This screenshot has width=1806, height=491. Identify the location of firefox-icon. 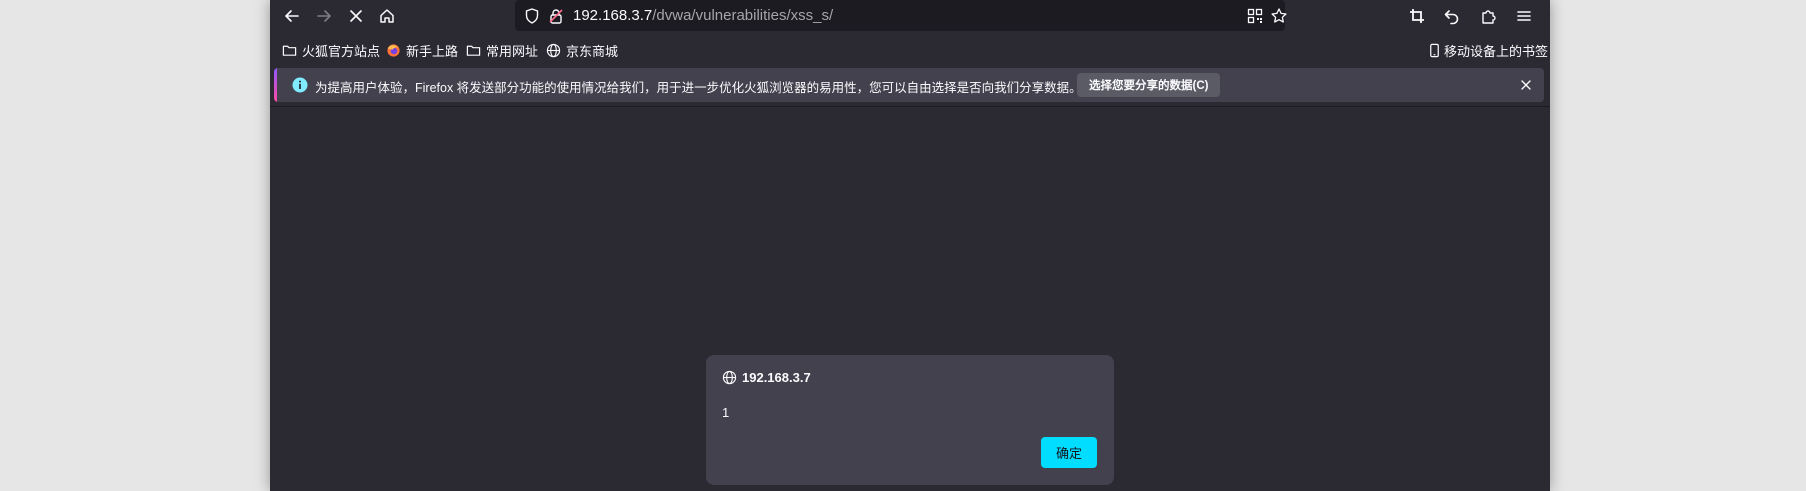
(393, 50).